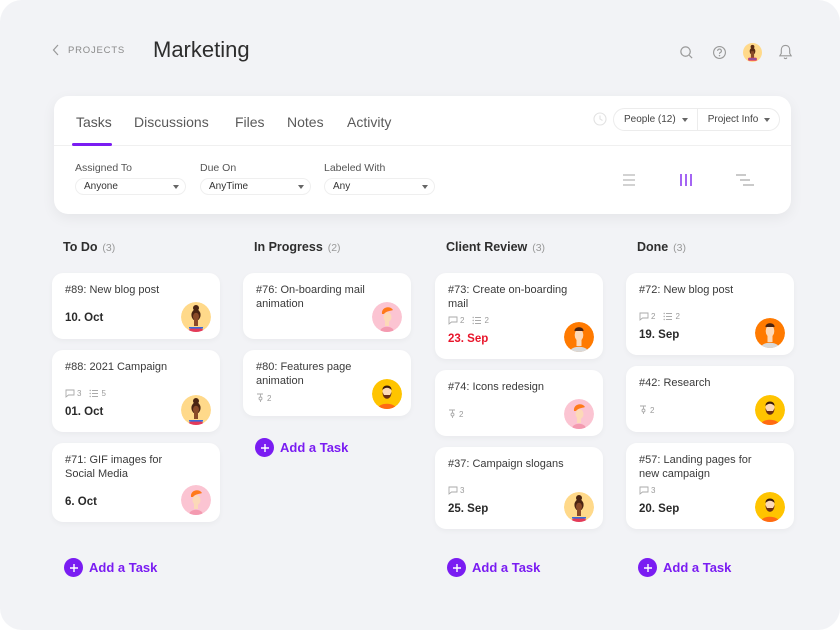  What do you see at coordinates (355, 168) in the screenshot?
I see `filter-label: Labeled With` at bounding box center [355, 168].